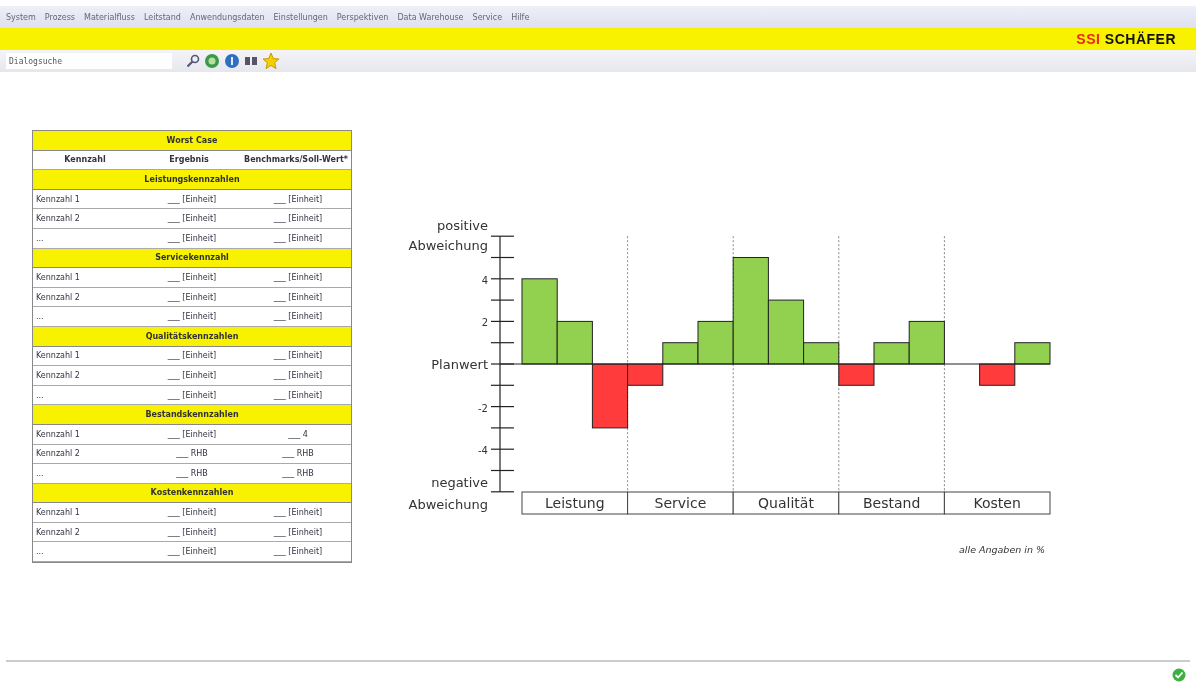 The image size is (1196, 690). What do you see at coordinates (298, 434) in the screenshot?
I see `table-cell-text: ___ 4` at bounding box center [298, 434].